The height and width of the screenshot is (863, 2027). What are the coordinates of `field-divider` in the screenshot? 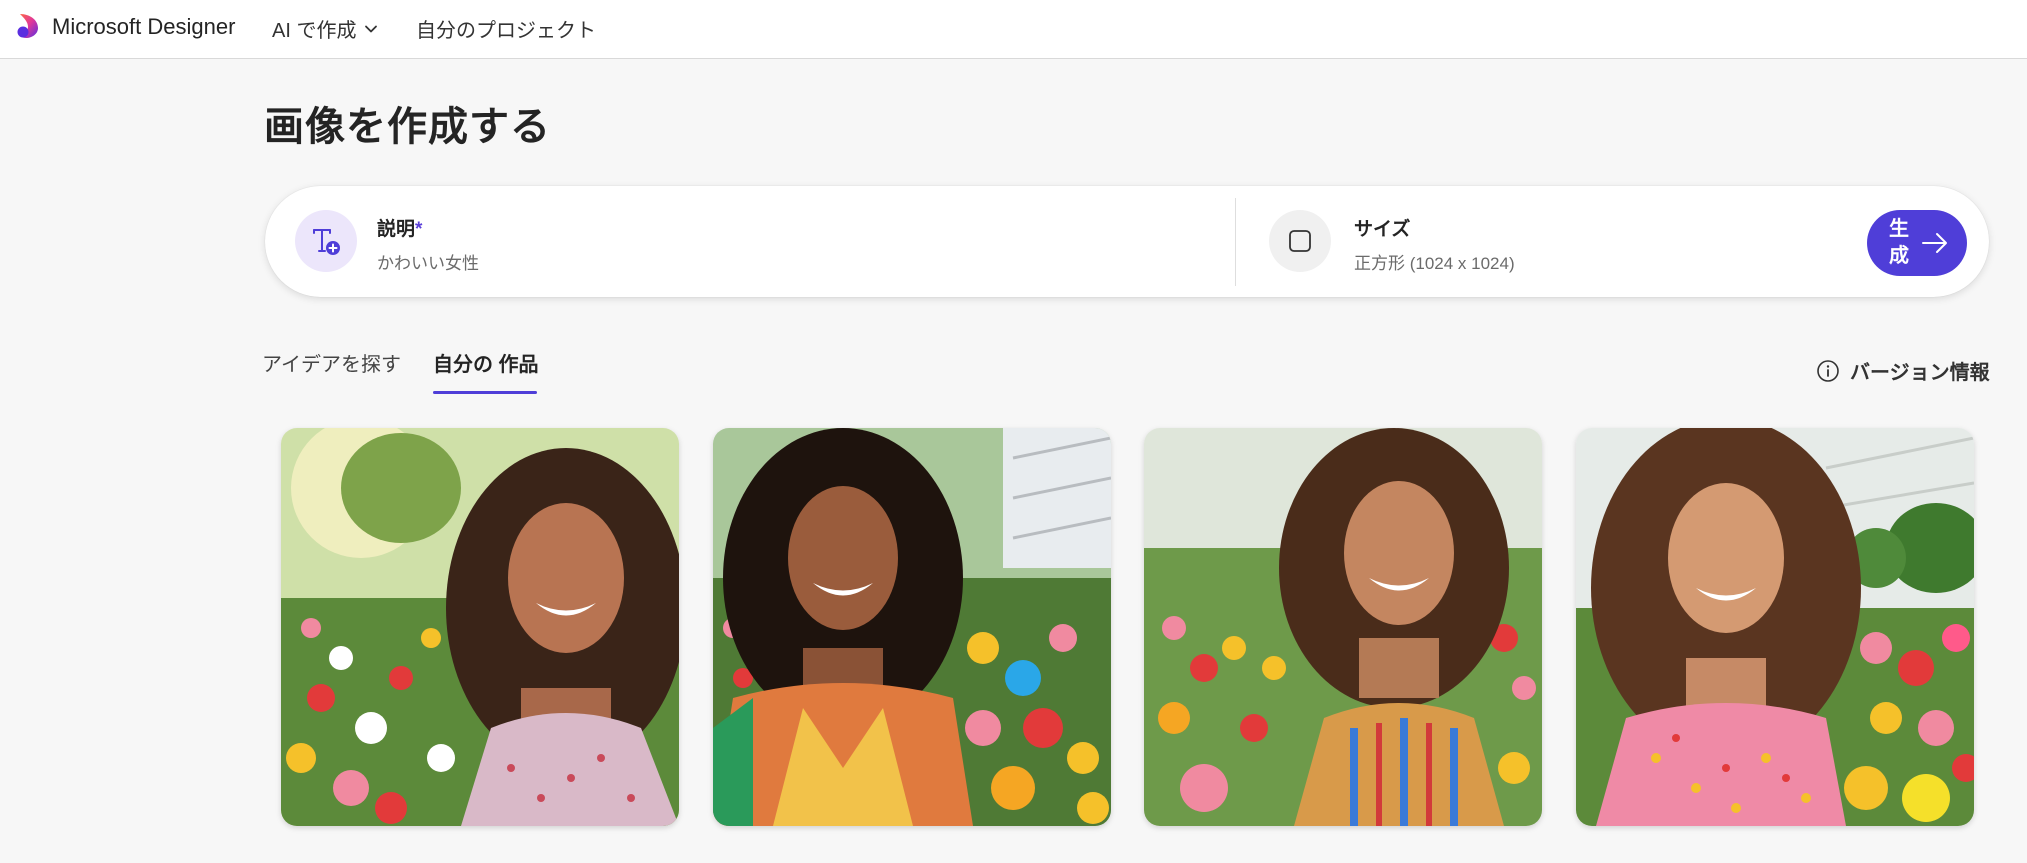 It's located at (1235, 242).